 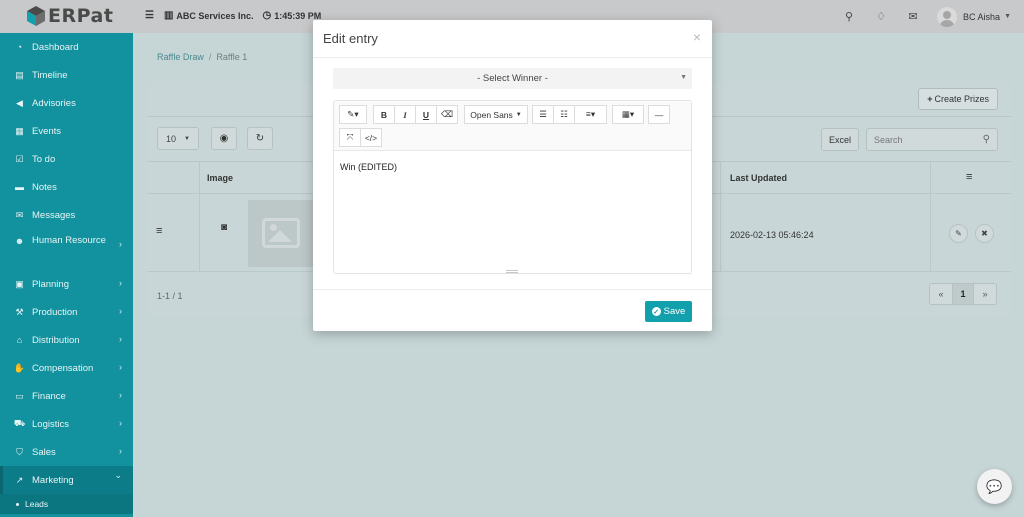 What do you see at coordinates (66, 103) in the screenshot?
I see `sidebar-item-advisories: ◀ Advisories` at bounding box center [66, 103].